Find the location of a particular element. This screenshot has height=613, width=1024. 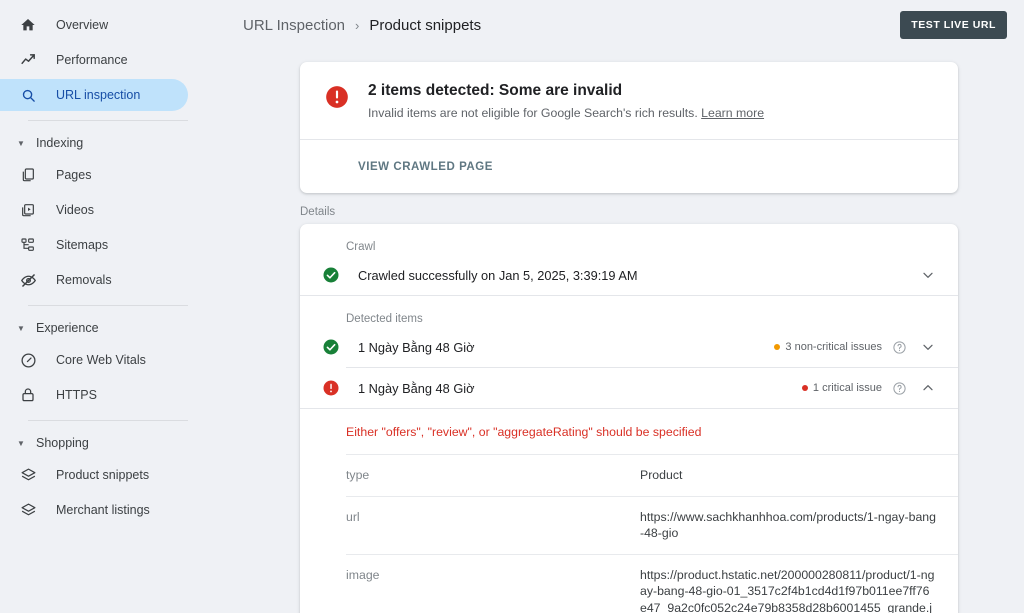

detected-items-heading: Detected items is located at coordinates (384, 319).